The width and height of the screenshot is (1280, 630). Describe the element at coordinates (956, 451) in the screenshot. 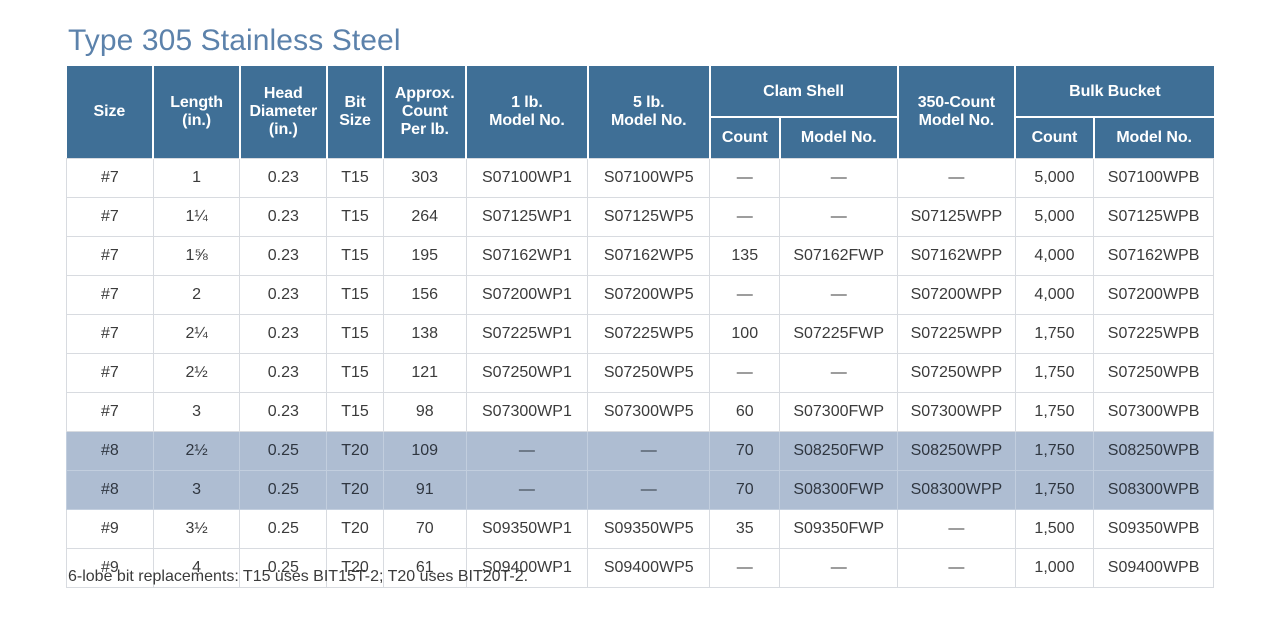

I see `cell-350-model: S08250WPP` at that location.